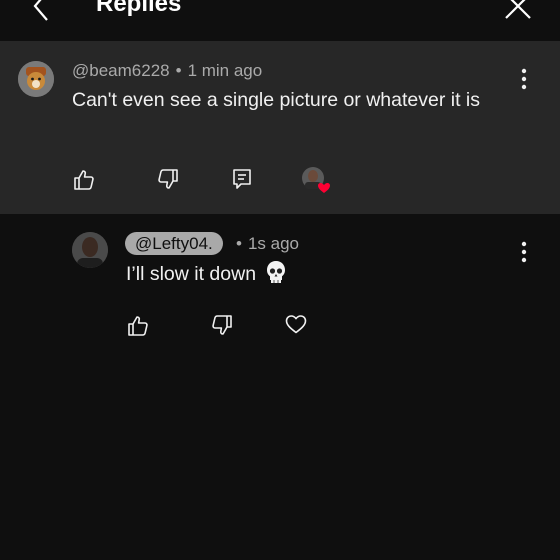  What do you see at coordinates (280, 20) in the screenshot?
I see `header: Replies` at bounding box center [280, 20].